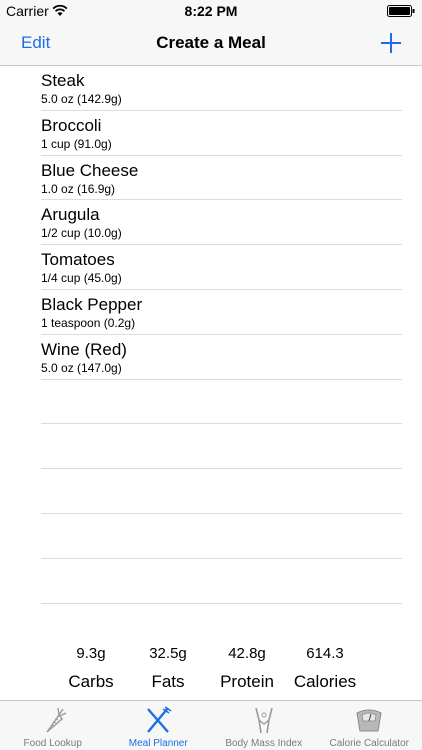 The width and height of the screenshot is (422, 750). Describe the element at coordinates (325, 669) in the screenshot. I see `calories-total: 614.3 Calories` at that location.